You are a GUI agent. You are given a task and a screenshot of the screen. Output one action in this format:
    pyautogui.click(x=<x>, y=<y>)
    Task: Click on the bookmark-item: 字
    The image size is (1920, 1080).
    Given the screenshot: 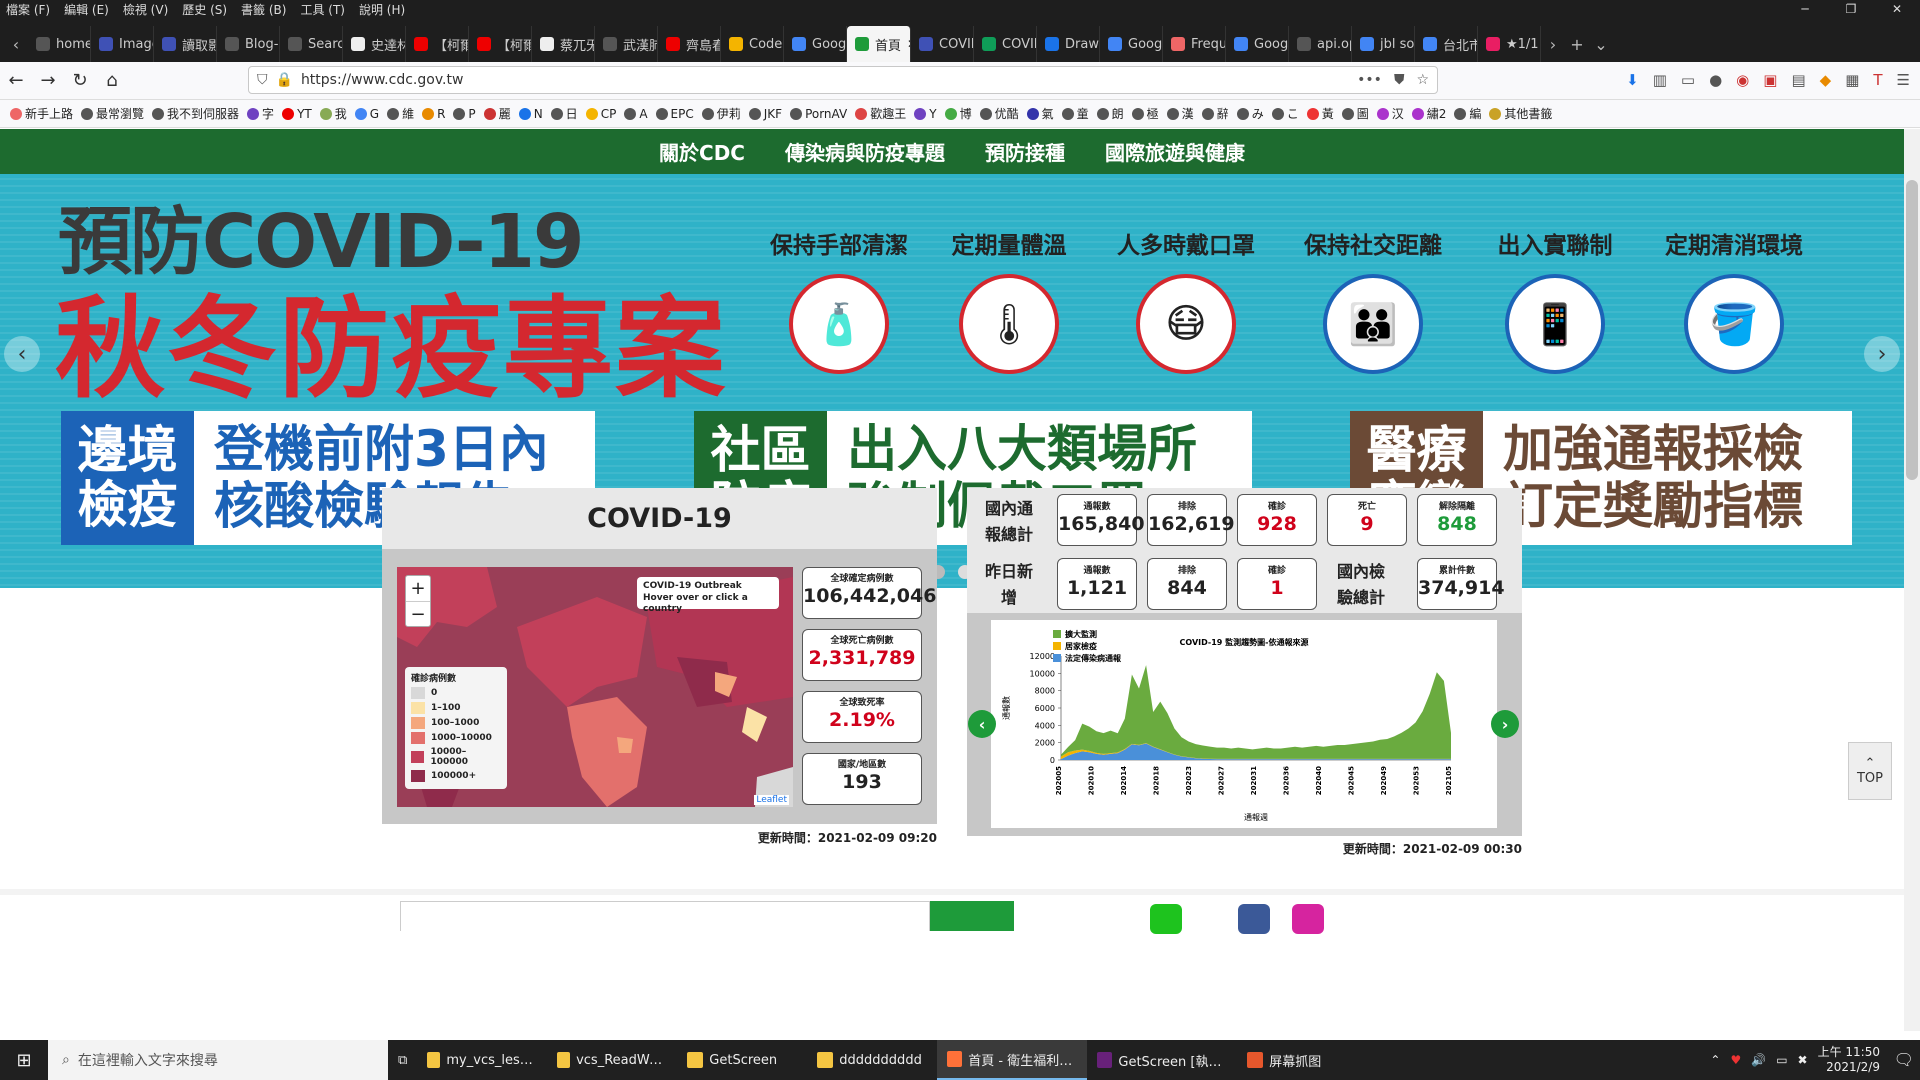 What is the action you would take?
    pyautogui.click(x=260, y=113)
    